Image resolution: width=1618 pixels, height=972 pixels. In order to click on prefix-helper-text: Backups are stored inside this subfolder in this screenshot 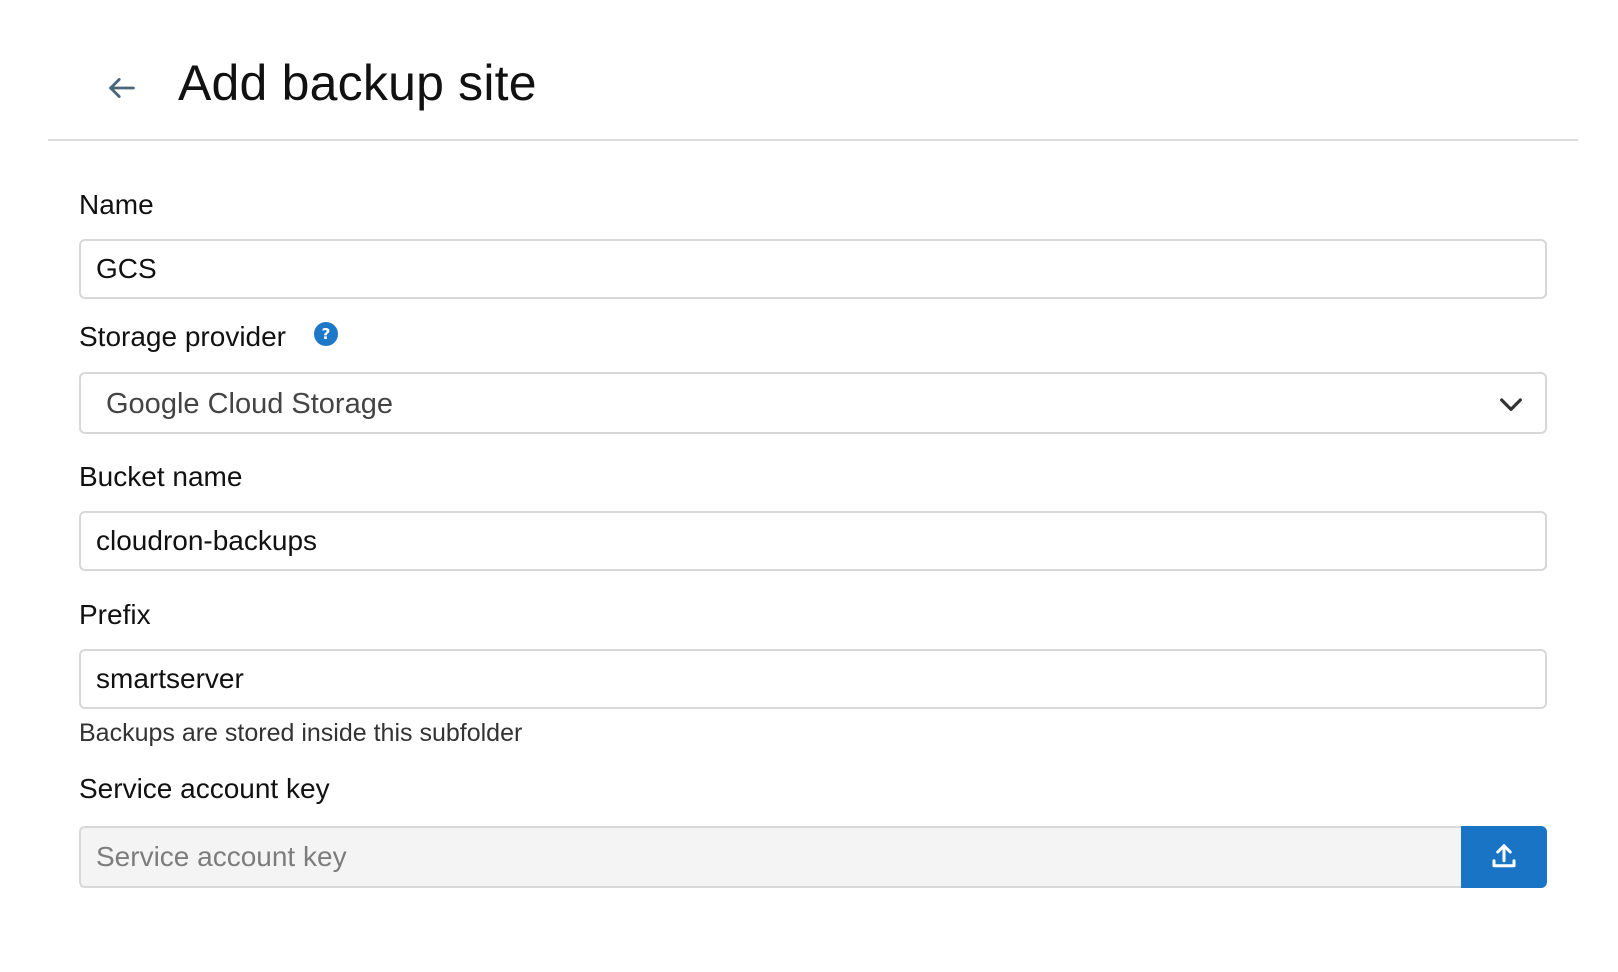, I will do `click(301, 733)`.